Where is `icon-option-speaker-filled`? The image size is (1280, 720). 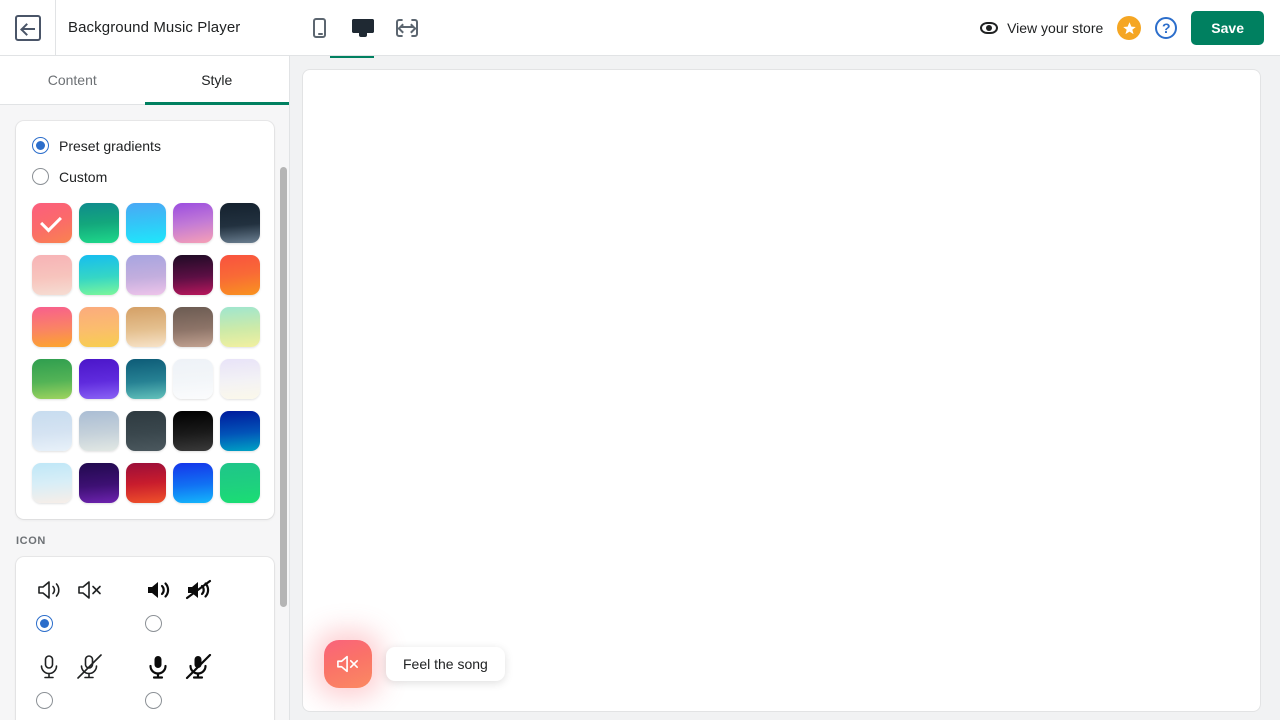 icon-option-speaker-filled is located at coordinates (199, 603).